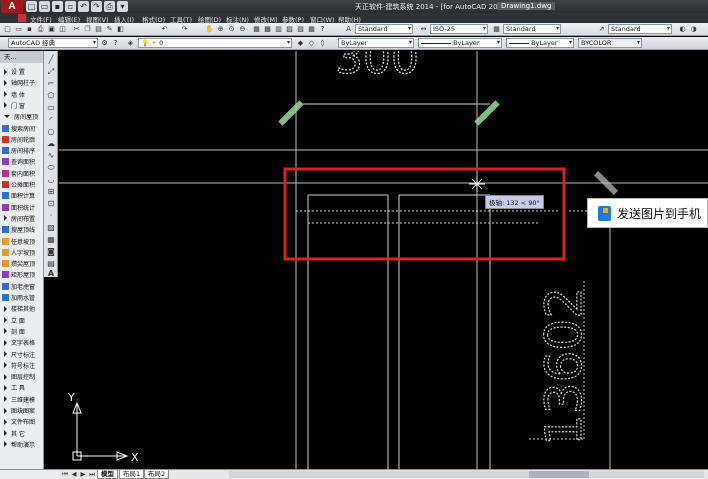 Image resolution: width=708 pixels, height=479 pixels. Describe the element at coordinates (104, 43) in the screenshot. I see `workspace-settings-icon: ⚙` at that location.